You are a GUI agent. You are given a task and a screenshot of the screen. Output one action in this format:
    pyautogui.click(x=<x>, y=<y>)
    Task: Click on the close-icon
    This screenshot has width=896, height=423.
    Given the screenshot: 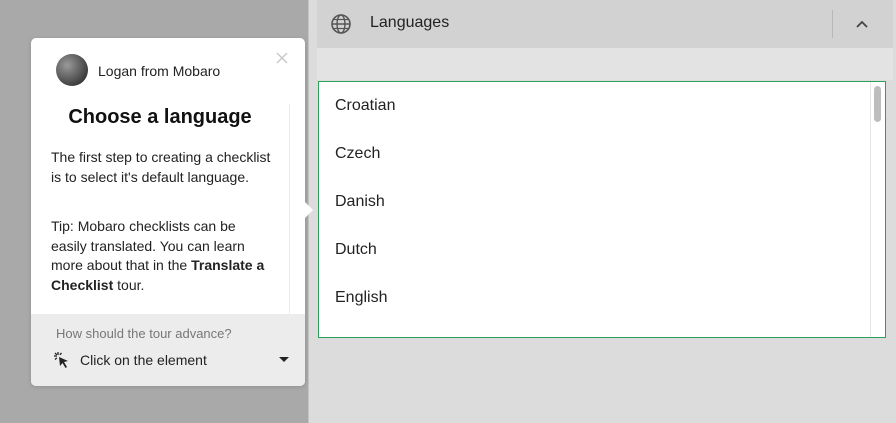 What is the action you would take?
    pyautogui.click(x=282, y=58)
    